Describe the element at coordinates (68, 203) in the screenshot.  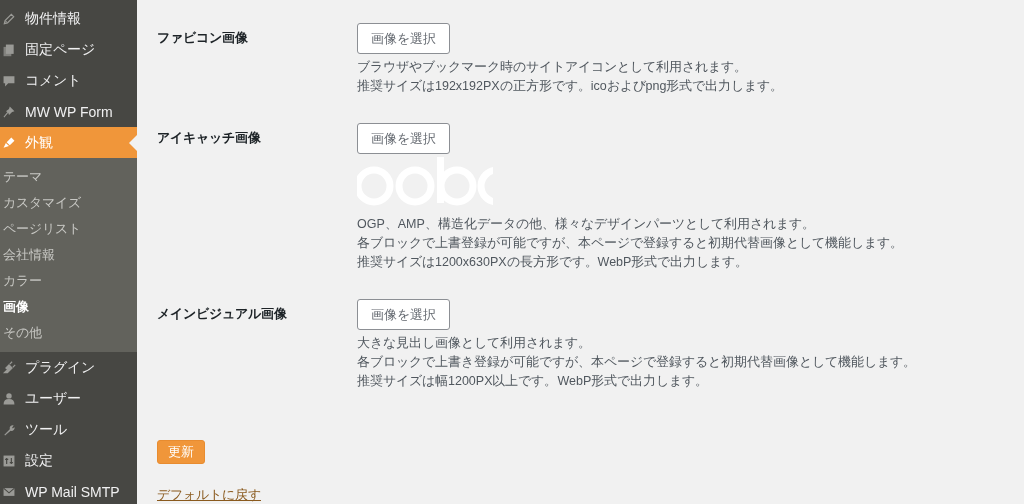
I see `submenu-item: カスタマイズ` at that location.